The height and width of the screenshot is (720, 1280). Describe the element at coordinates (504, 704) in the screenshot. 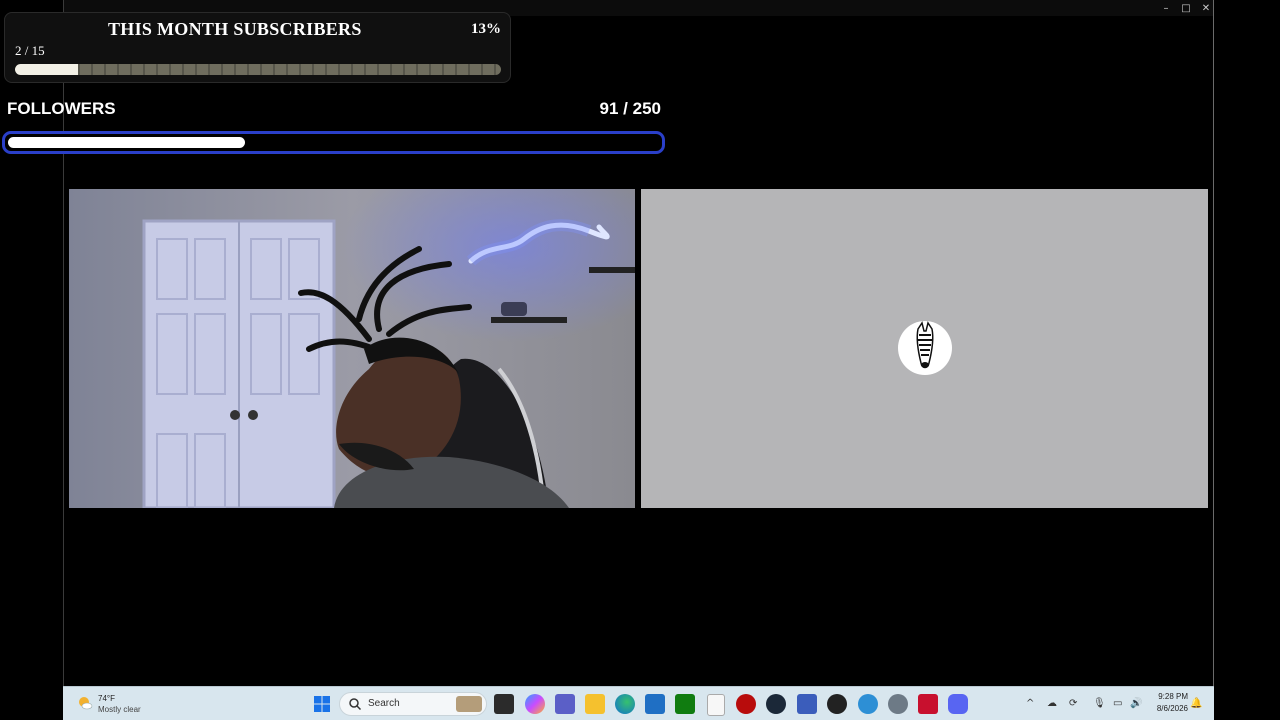

I see `task-view-icon` at that location.